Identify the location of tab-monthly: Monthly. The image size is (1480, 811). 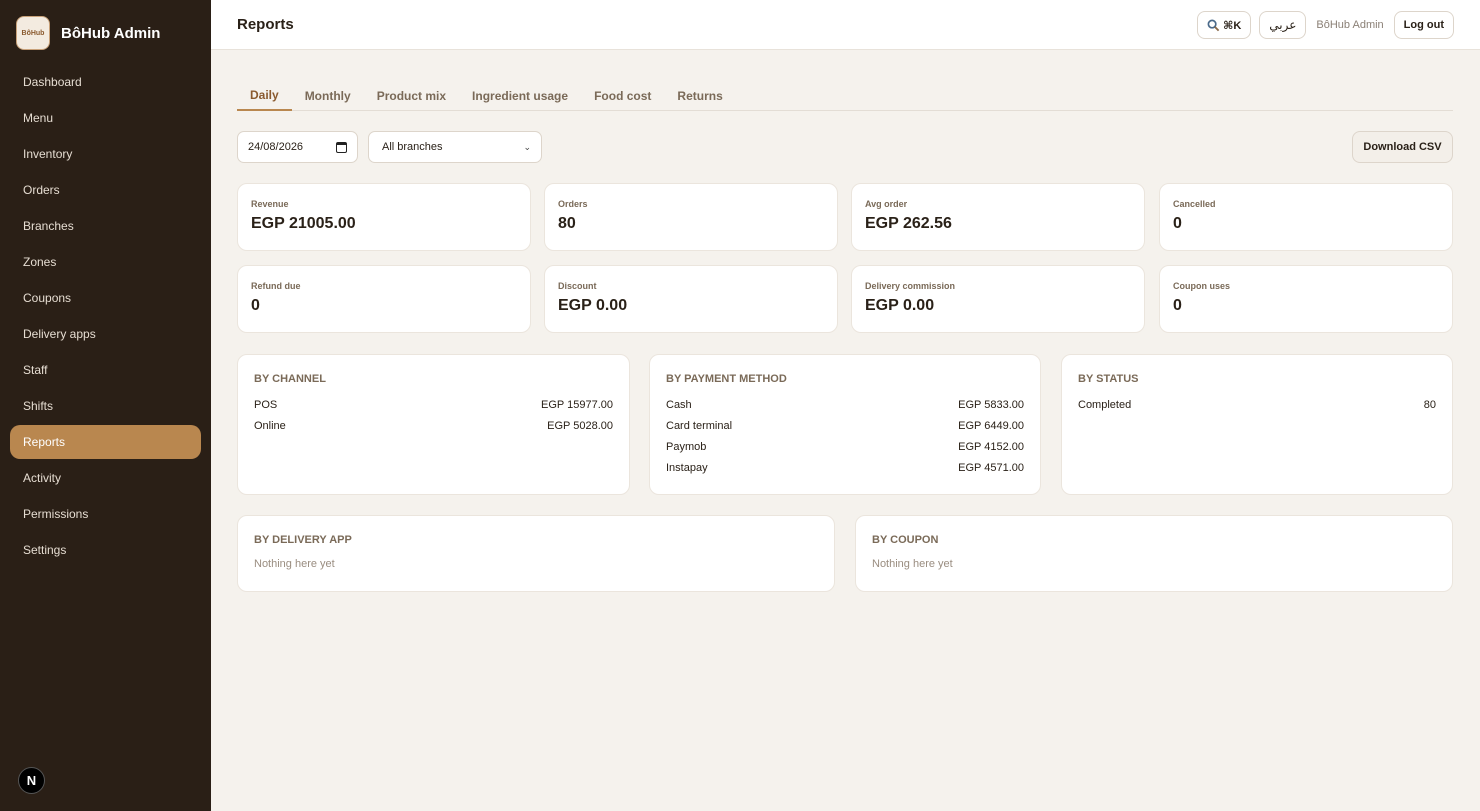
(328, 95).